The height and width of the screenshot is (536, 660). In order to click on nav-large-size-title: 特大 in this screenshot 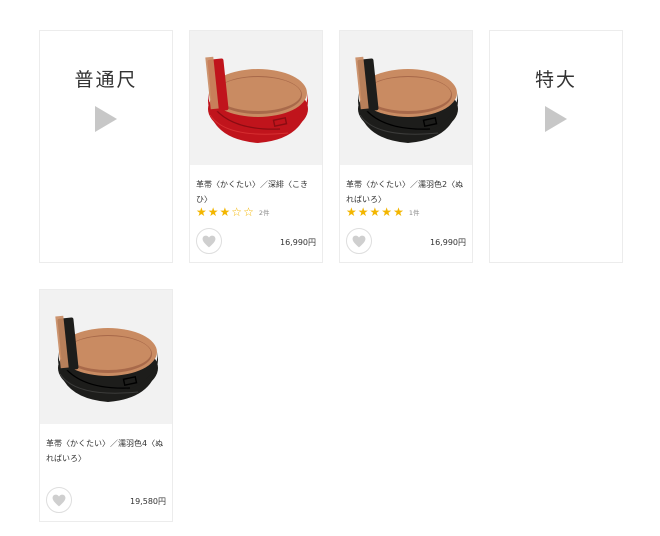, I will do `click(555, 80)`.